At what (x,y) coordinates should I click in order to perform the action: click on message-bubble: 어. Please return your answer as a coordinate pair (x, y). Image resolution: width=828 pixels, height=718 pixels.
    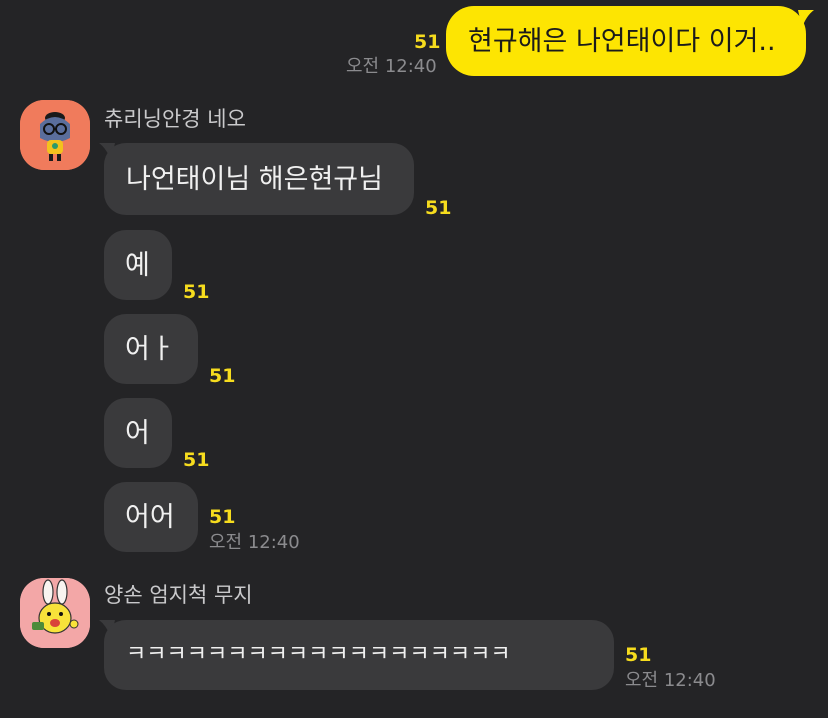
    Looking at the image, I should click on (138, 433).